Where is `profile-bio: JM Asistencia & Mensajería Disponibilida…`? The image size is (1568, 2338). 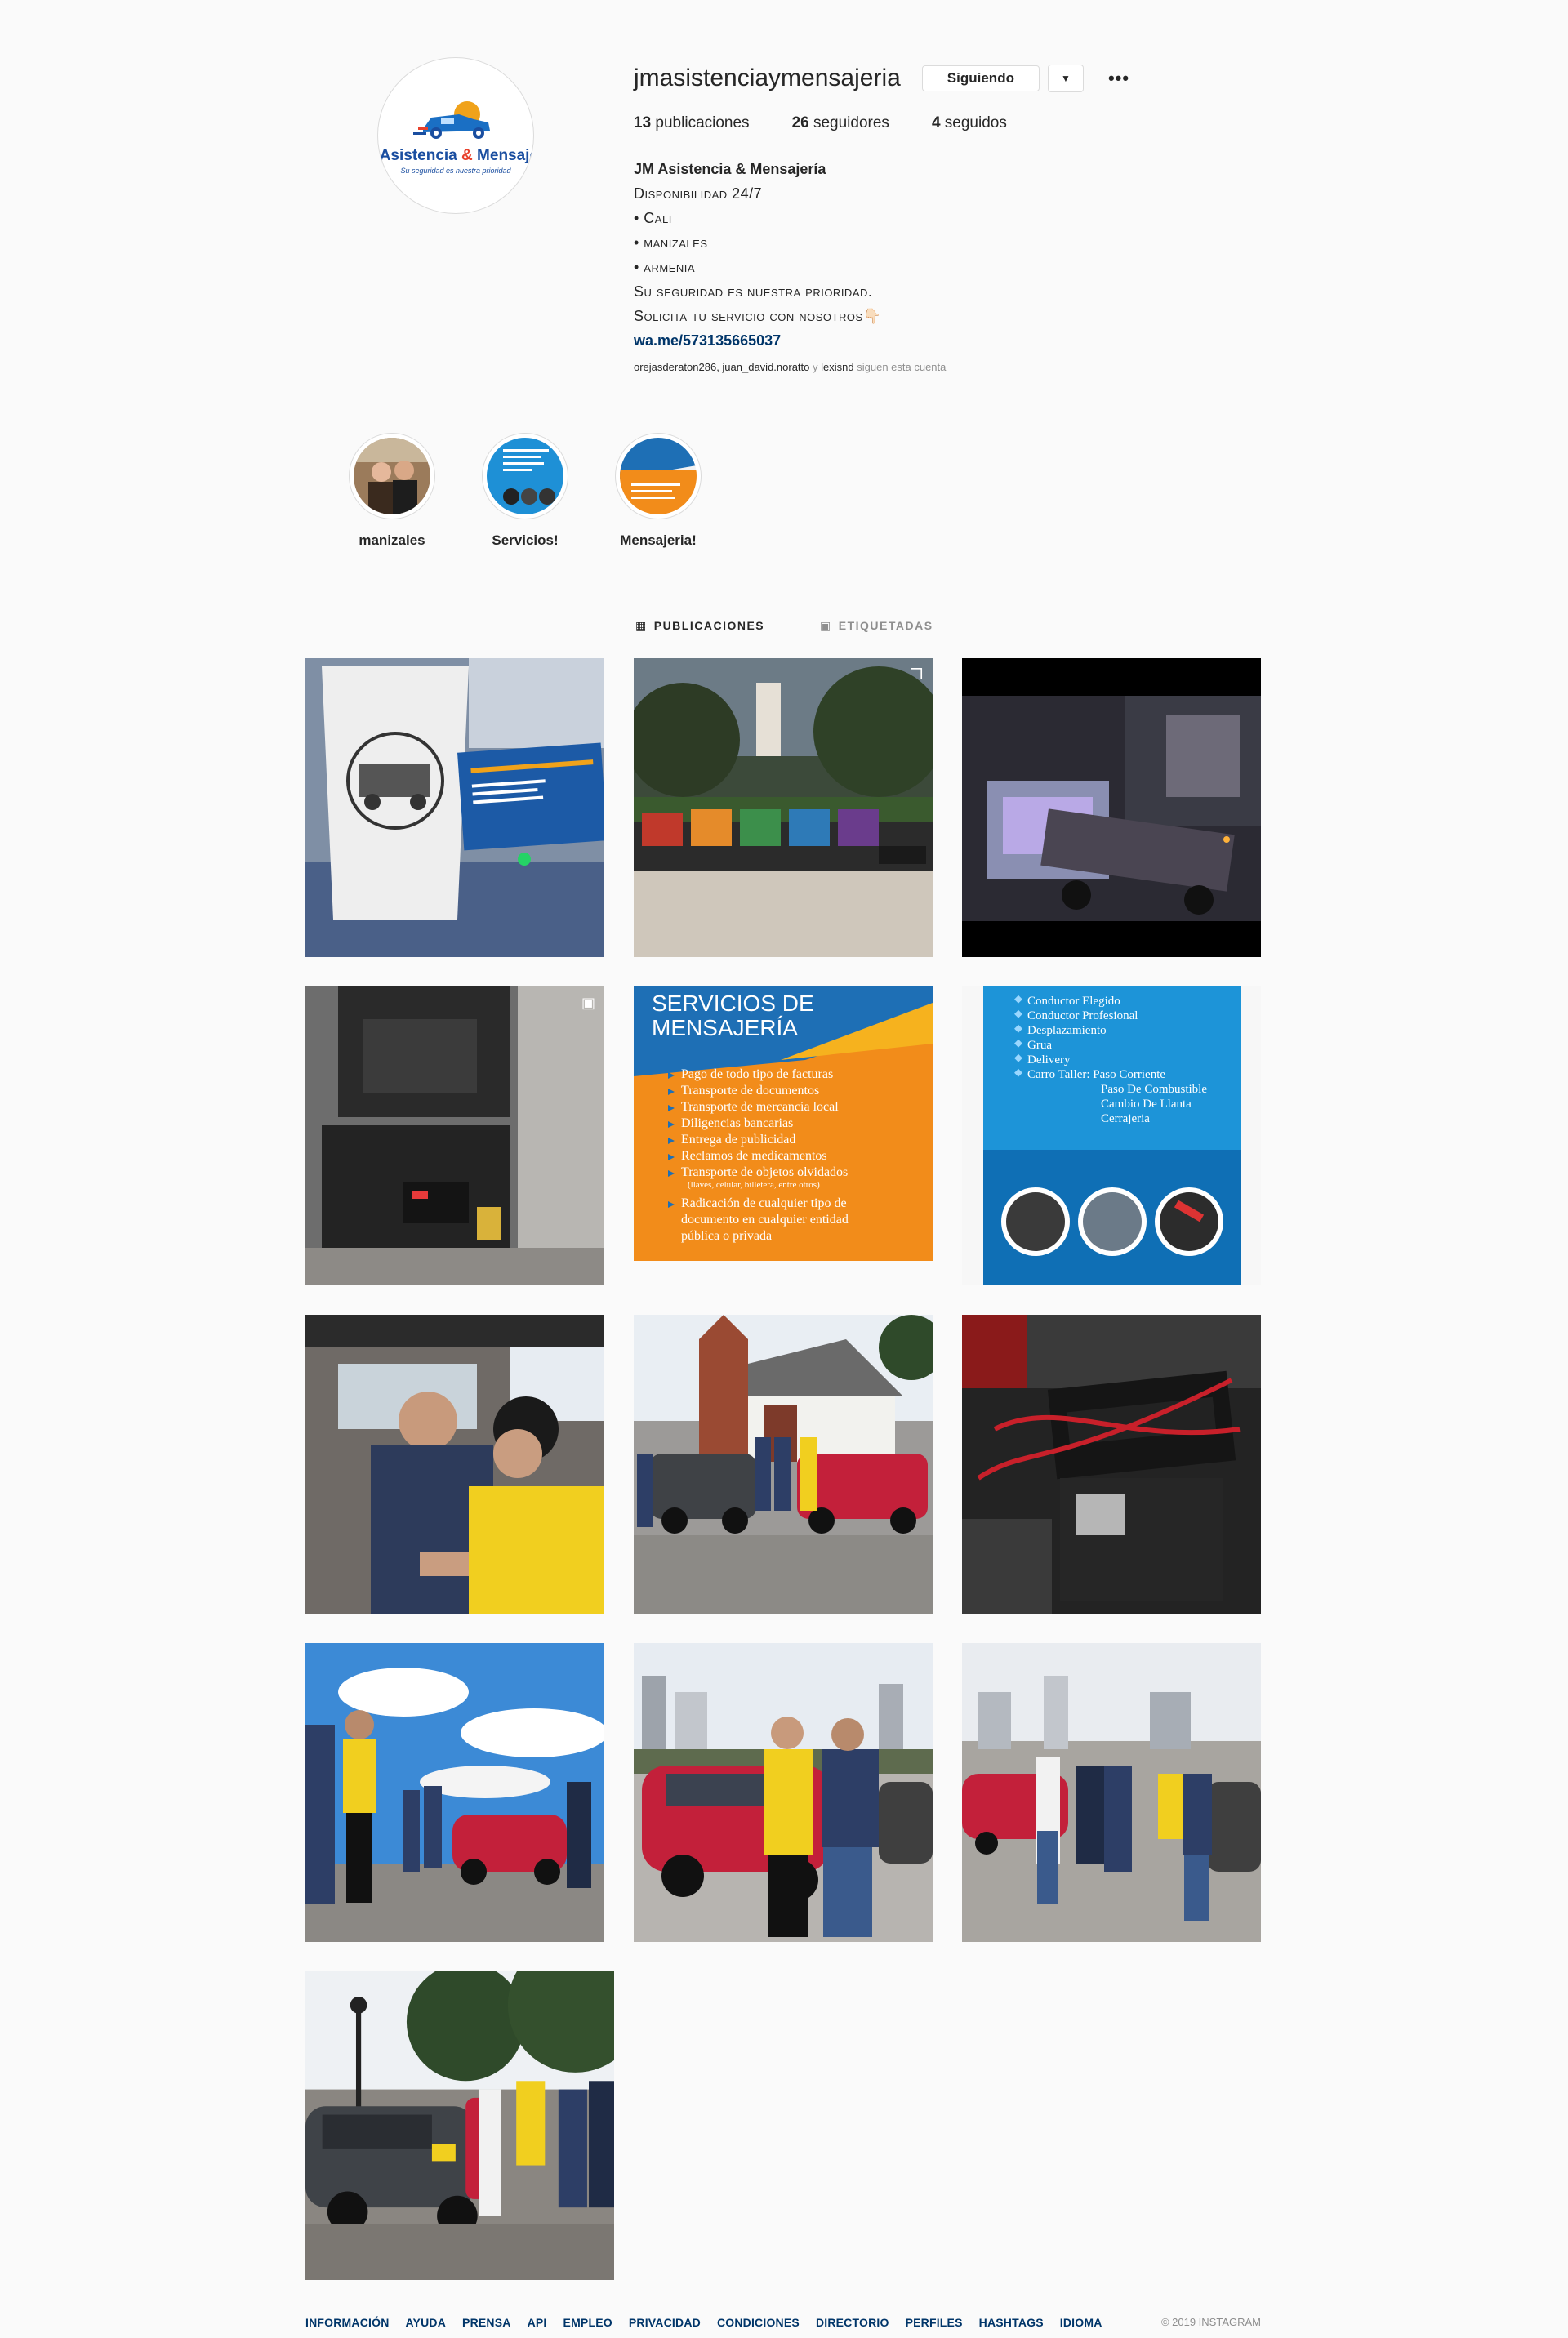
profile-bio: JM Asistencia & Mensajería Disponibilida… is located at coordinates (944, 255).